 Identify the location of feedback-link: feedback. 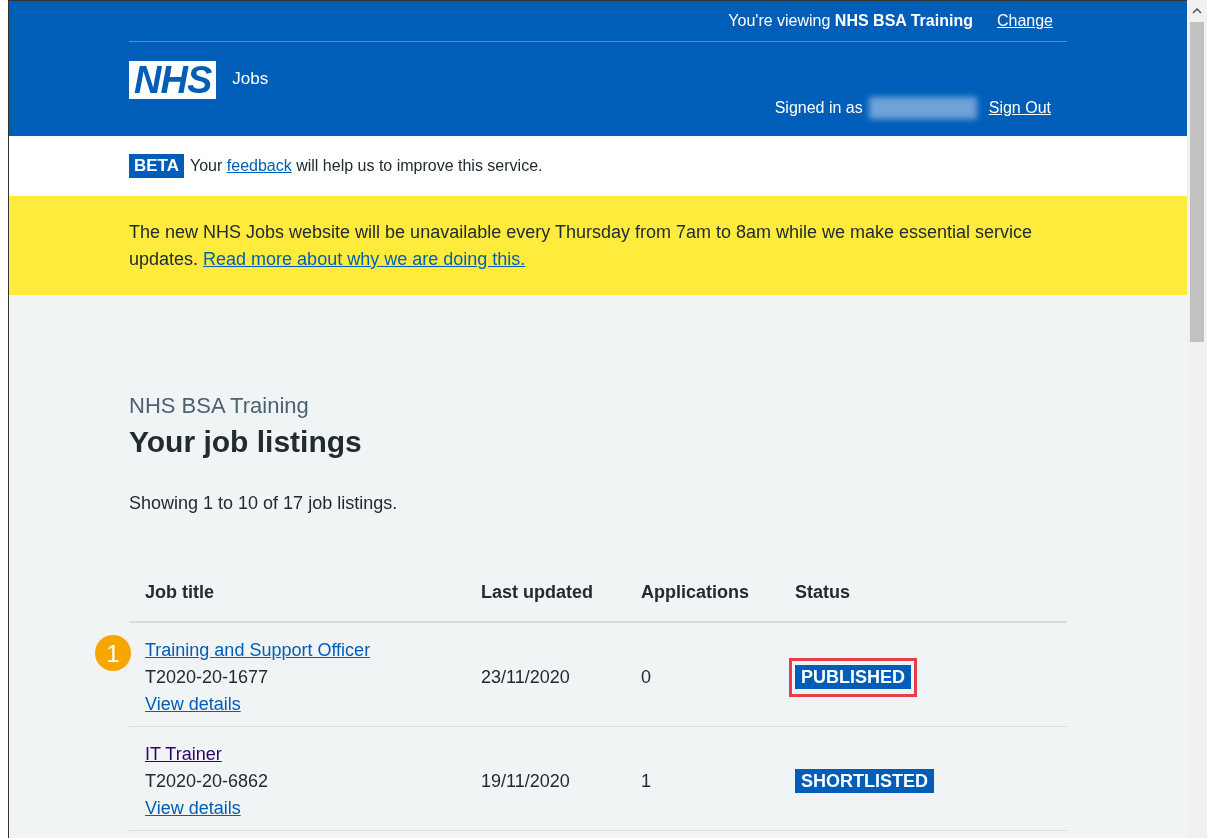
(259, 165).